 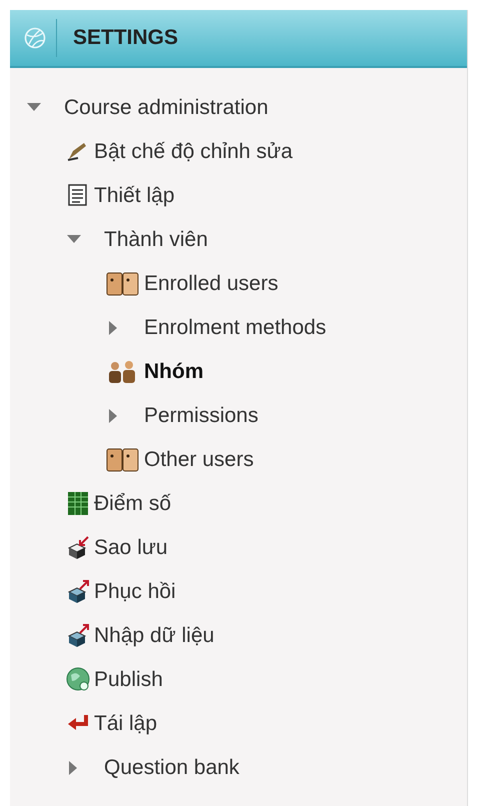 I want to click on document-icon, so click(x=78, y=196).